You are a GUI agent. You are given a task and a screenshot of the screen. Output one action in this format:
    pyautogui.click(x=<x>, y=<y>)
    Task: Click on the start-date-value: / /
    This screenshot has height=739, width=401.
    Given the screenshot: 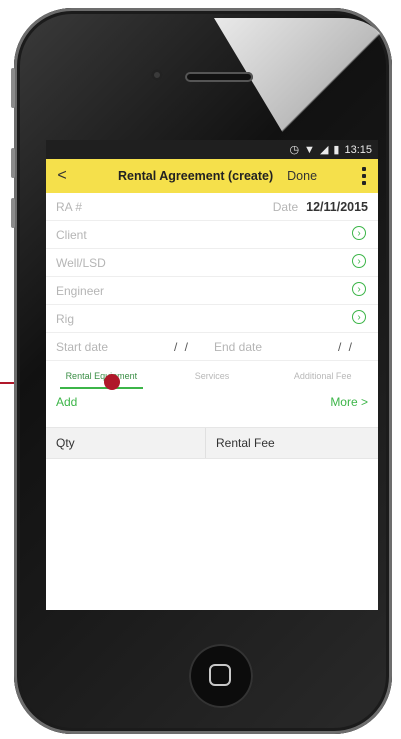 What is the action you would take?
    pyautogui.click(x=194, y=347)
    